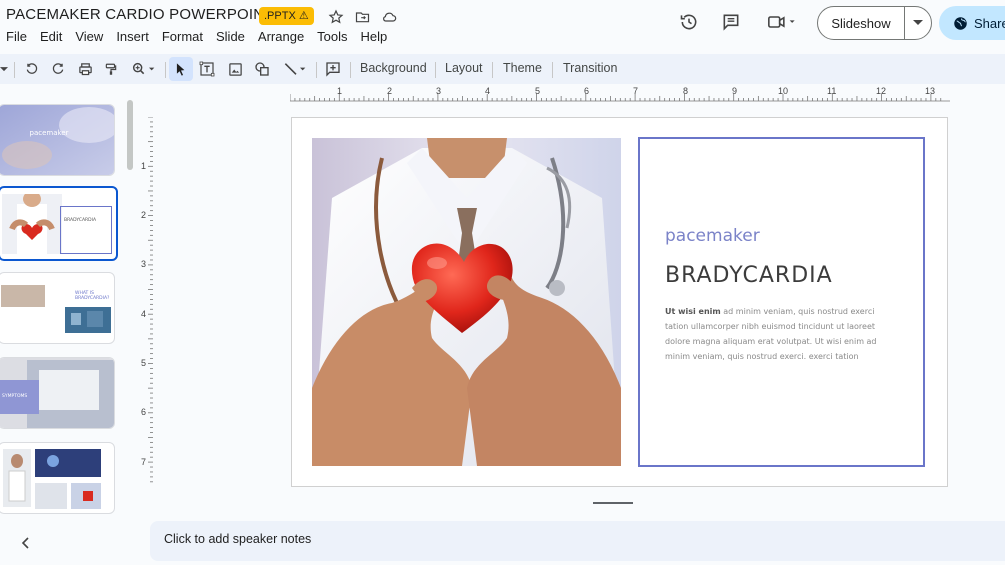  I want to click on cloud-status-icon, so click(389, 17).